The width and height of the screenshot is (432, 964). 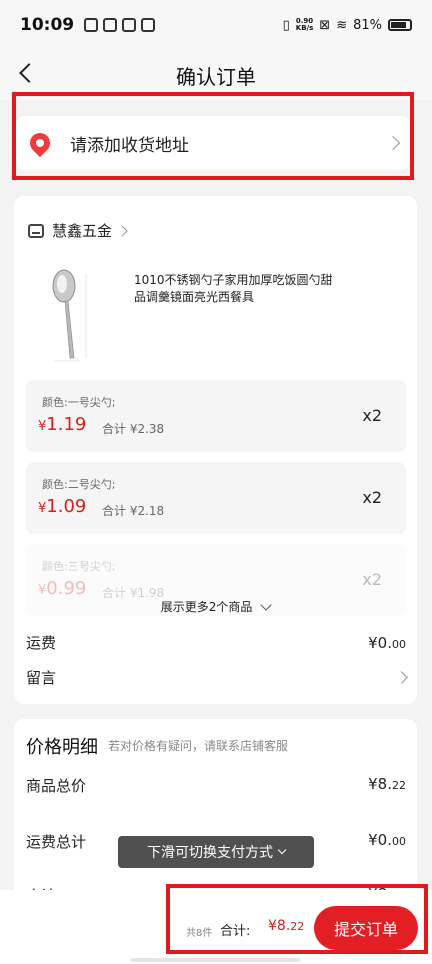 I want to click on product-image, so click(x=74, y=314).